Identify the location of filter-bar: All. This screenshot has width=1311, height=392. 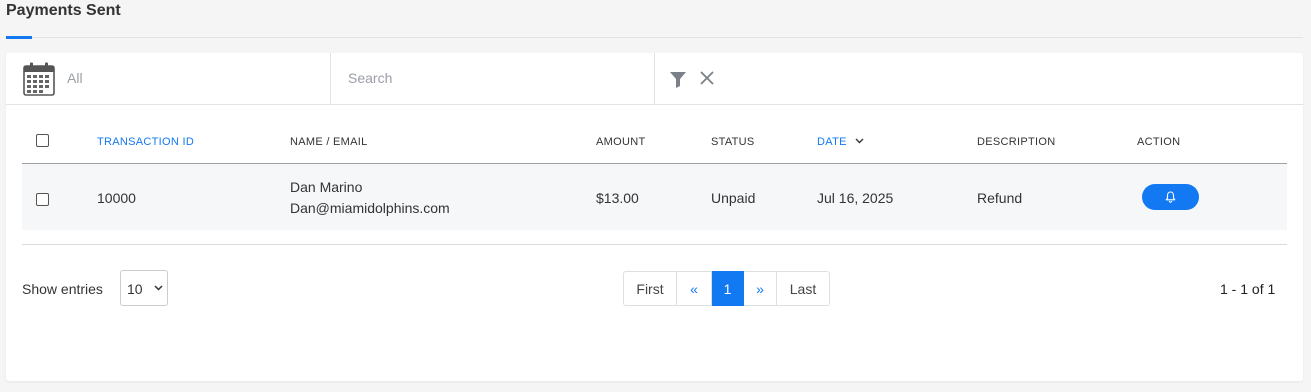
(654, 79).